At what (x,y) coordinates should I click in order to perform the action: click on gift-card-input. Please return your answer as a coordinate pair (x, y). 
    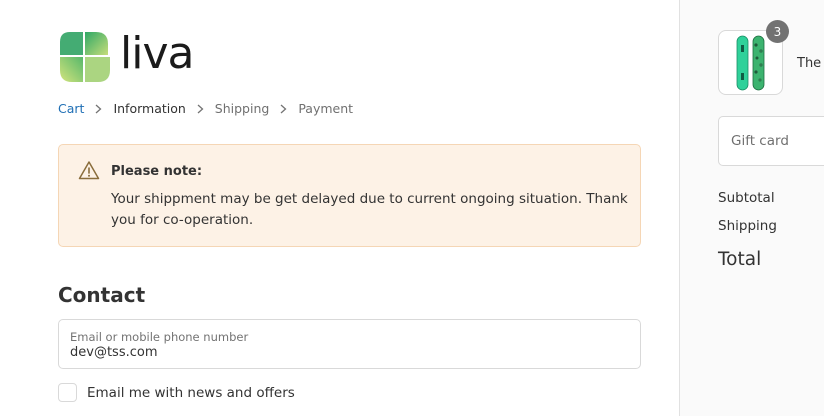
    Looking at the image, I should click on (777, 141).